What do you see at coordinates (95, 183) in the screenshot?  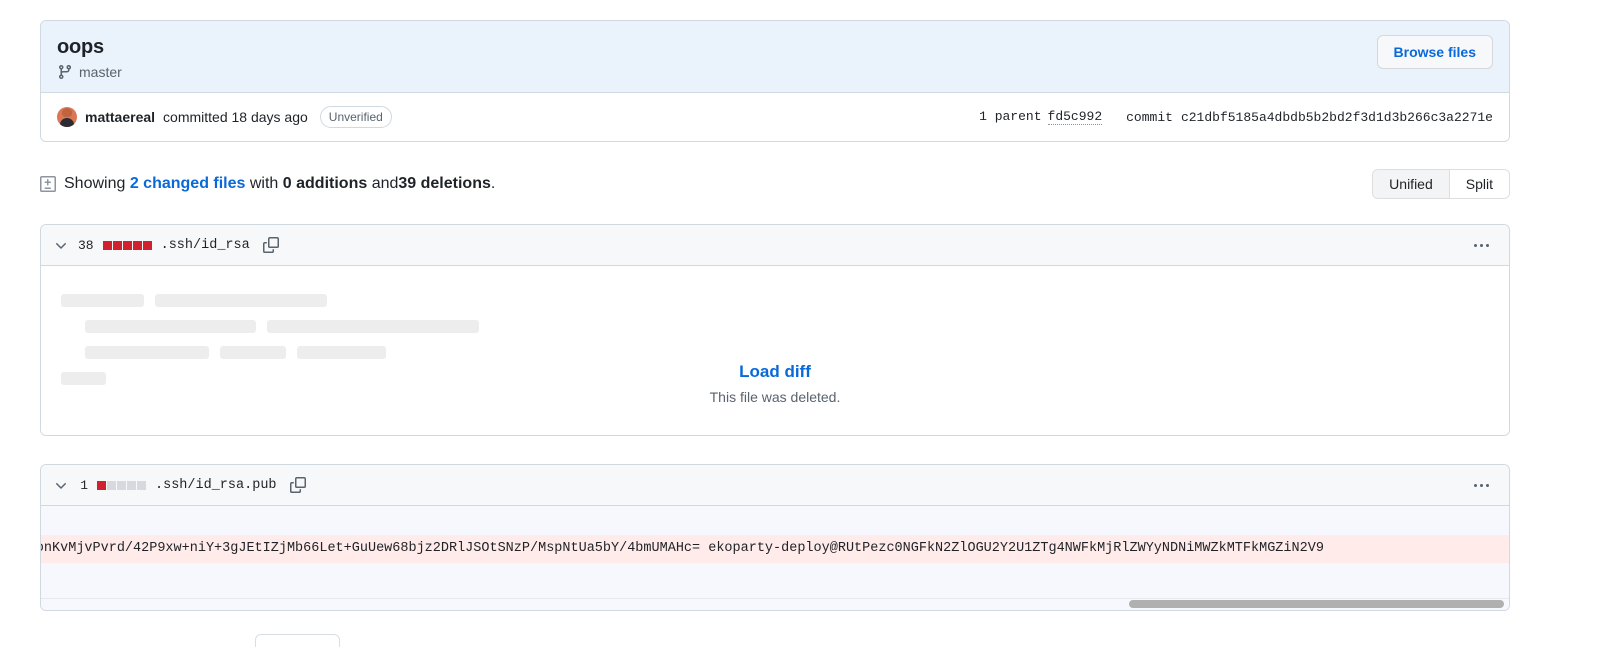 I see `showing-prefix: Showing` at bounding box center [95, 183].